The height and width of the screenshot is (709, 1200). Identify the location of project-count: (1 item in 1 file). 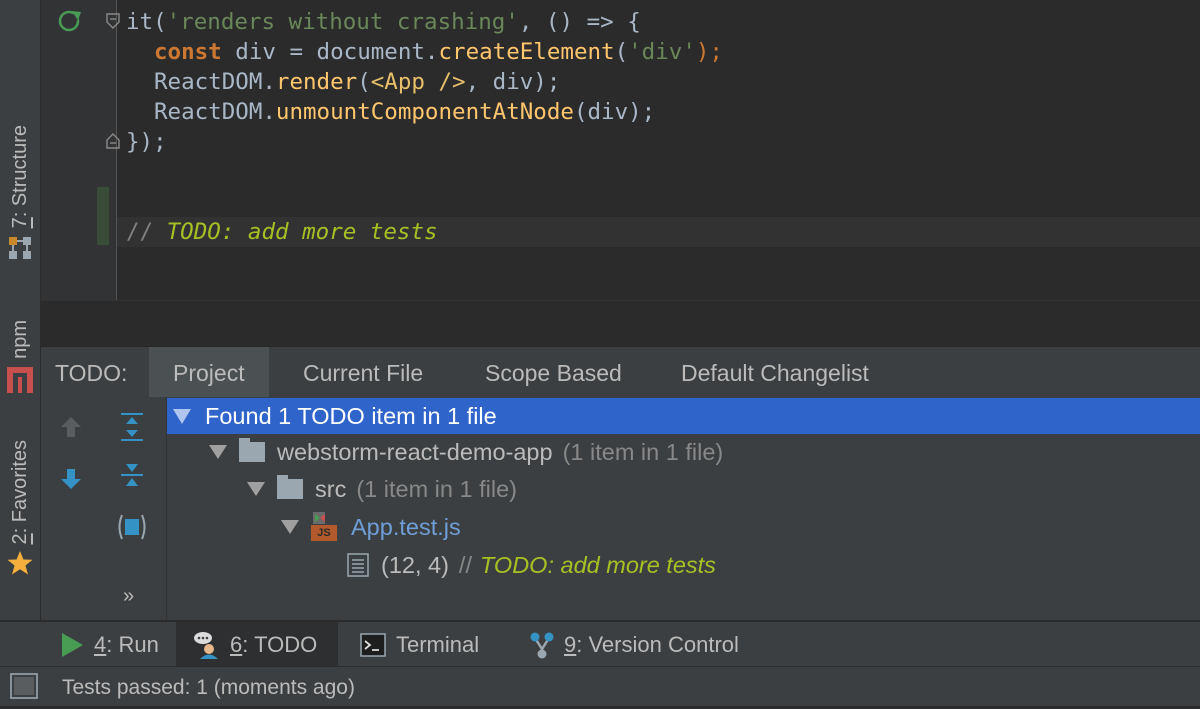
(643, 452).